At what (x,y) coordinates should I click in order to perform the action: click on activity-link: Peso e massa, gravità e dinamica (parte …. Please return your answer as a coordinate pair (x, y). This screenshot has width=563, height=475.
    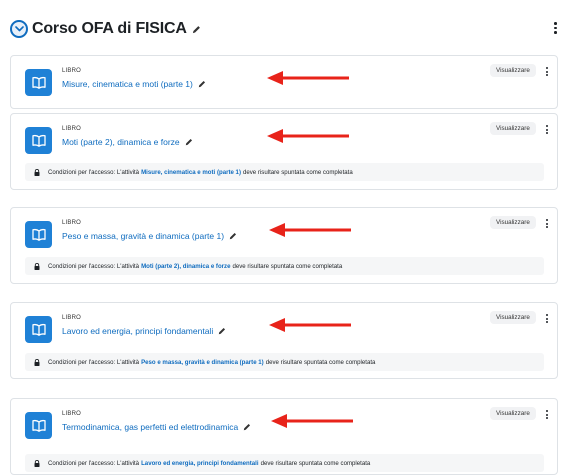
    Looking at the image, I should click on (149, 236).